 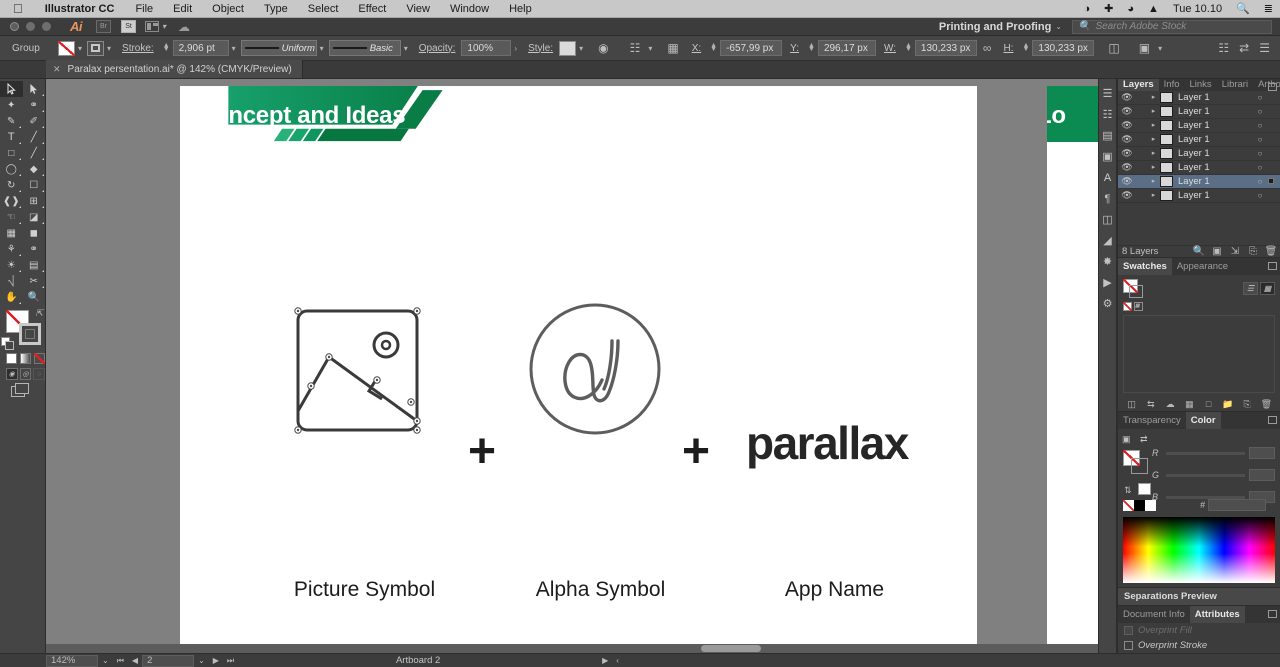 I want to click on none-mode-button, so click(x=39, y=358).